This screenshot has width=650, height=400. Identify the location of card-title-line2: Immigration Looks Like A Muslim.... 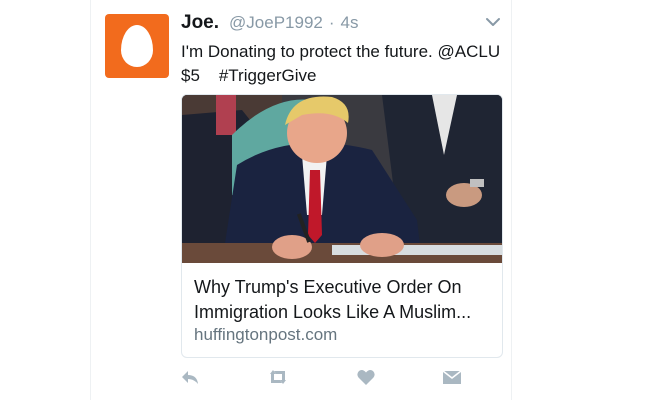
(333, 312).